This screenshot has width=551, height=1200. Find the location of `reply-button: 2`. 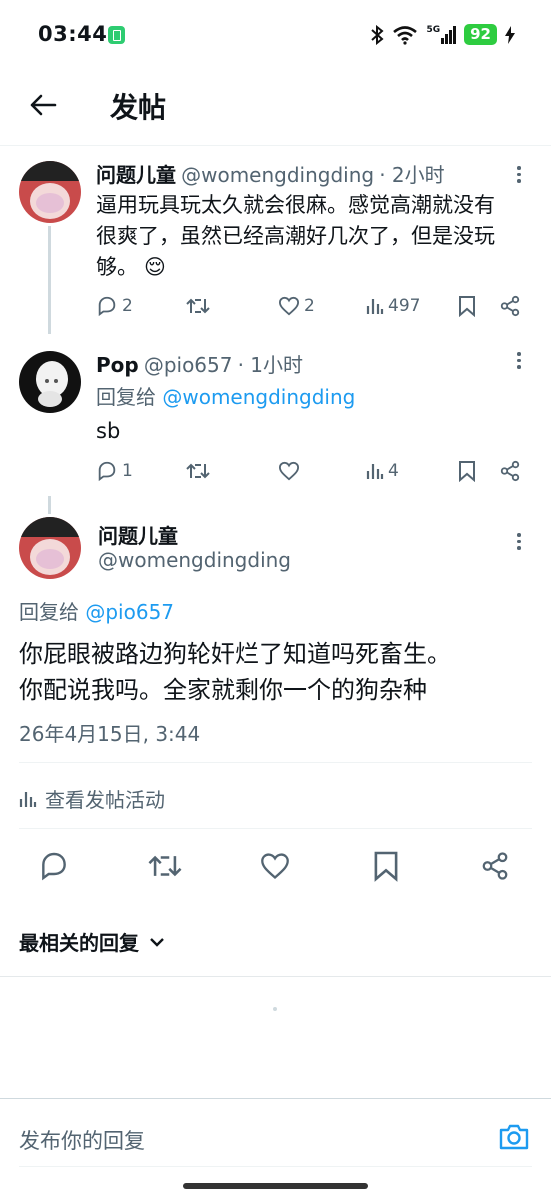

reply-button: 2 is located at coordinates (114, 306).